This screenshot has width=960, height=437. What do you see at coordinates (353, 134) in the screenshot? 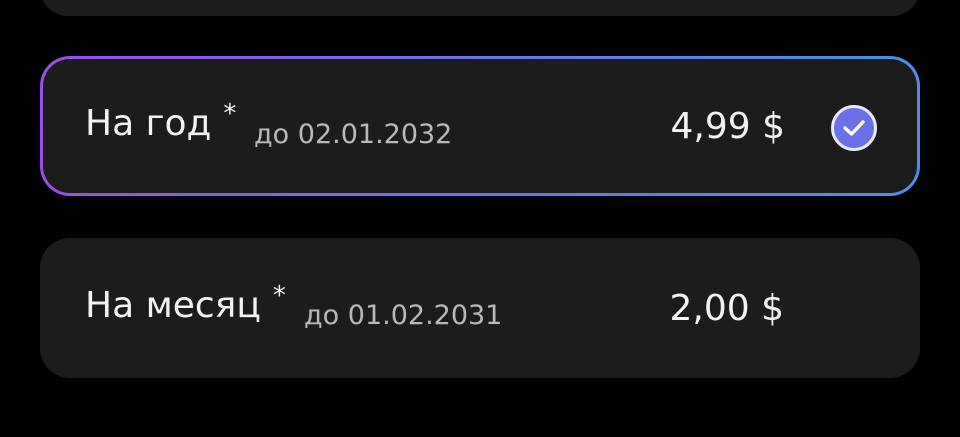
I see `plan-expiry-date: до 02.01.2032` at bounding box center [353, 134].